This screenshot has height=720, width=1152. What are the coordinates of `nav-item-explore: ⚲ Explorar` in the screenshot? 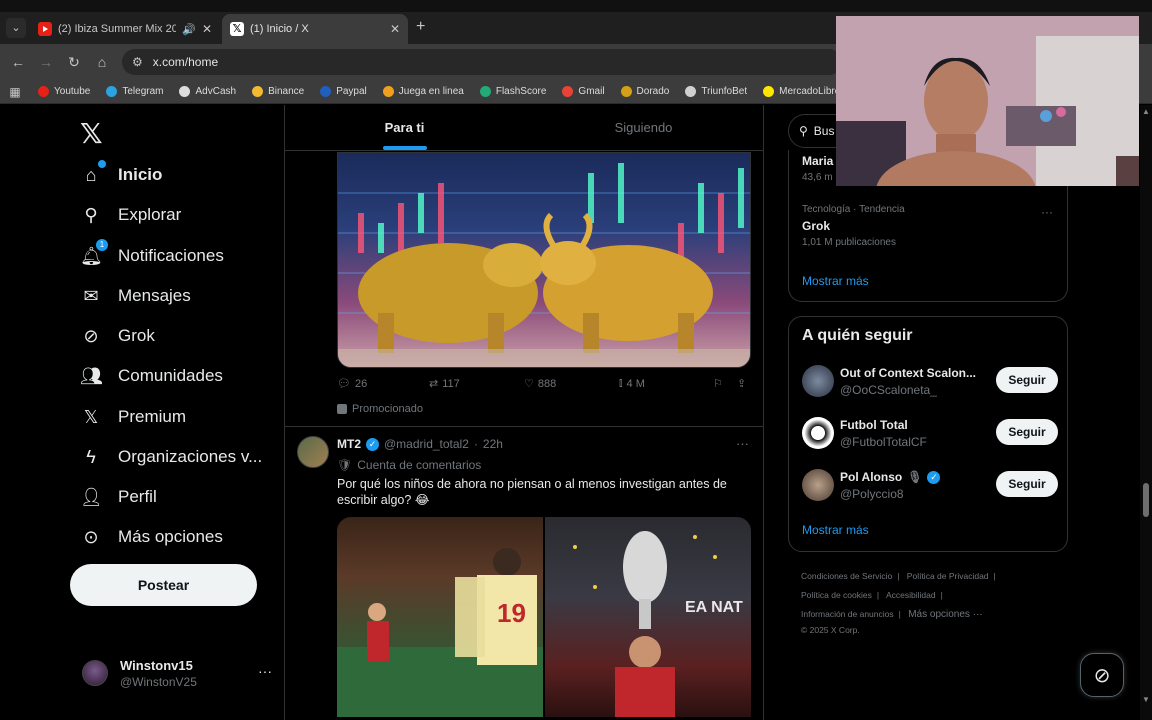 It's located at (130, 215).